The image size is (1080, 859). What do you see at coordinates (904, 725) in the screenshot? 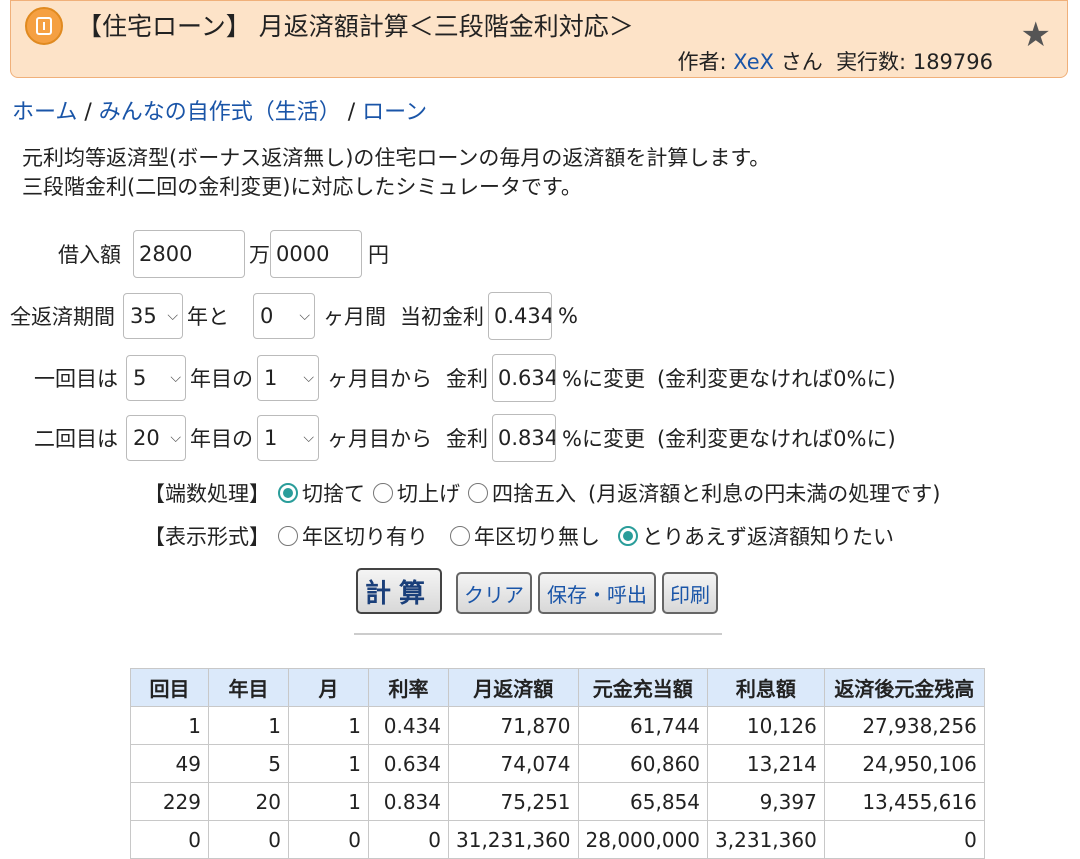
I see `table-cell: 27,938,256` at bounding box center [904, 725].